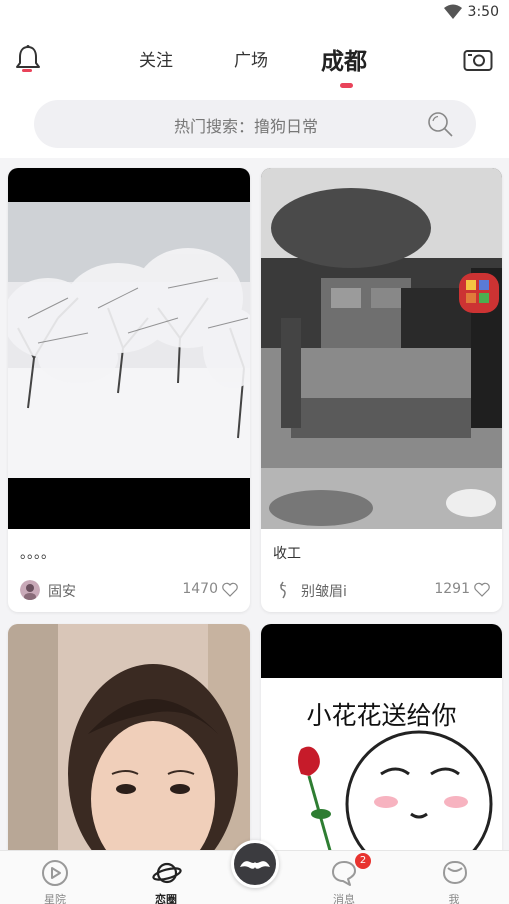  I want to click on search-section: 热门搜索：撸狗日常, so click(254, 129).